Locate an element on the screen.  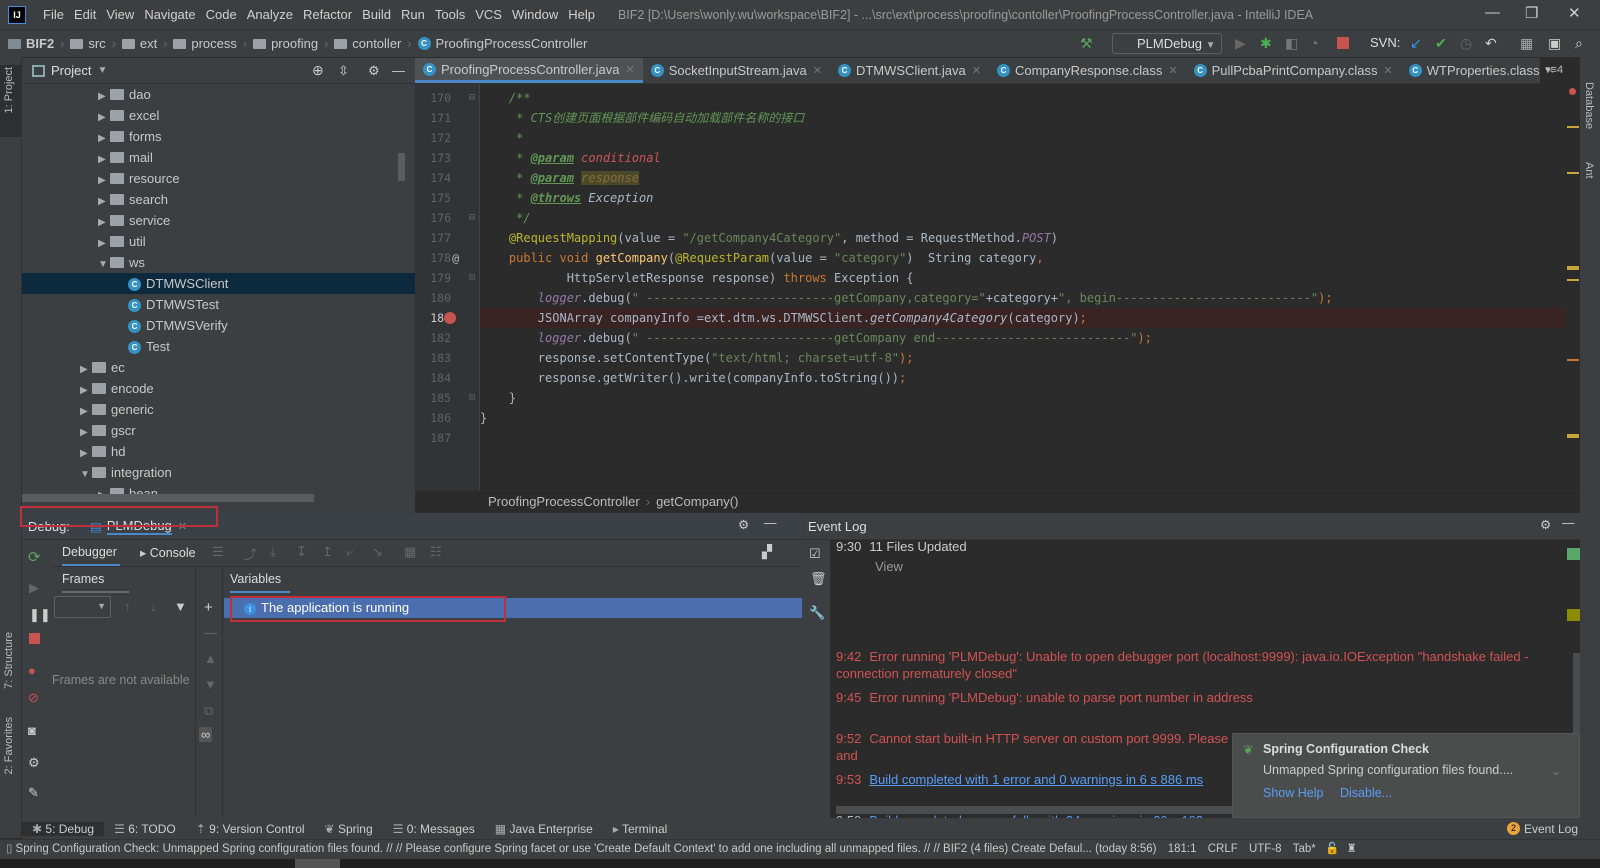
tree-item: ▶ ec is located at coordinates (218, 367).